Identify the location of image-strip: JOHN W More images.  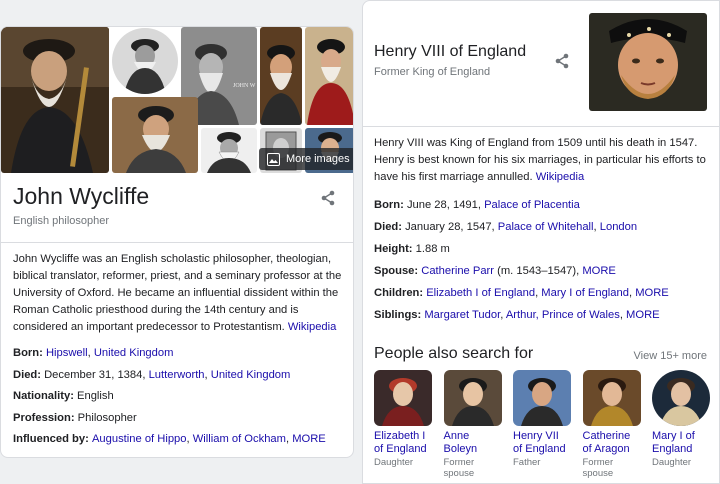
(177, 100).